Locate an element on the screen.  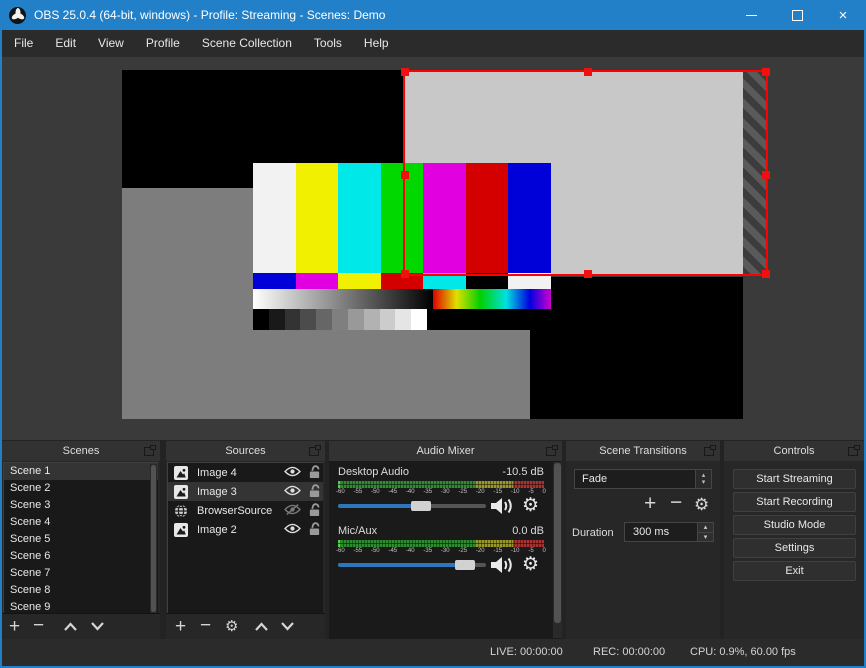
scene-up-button is located at coordinates (70, 626).